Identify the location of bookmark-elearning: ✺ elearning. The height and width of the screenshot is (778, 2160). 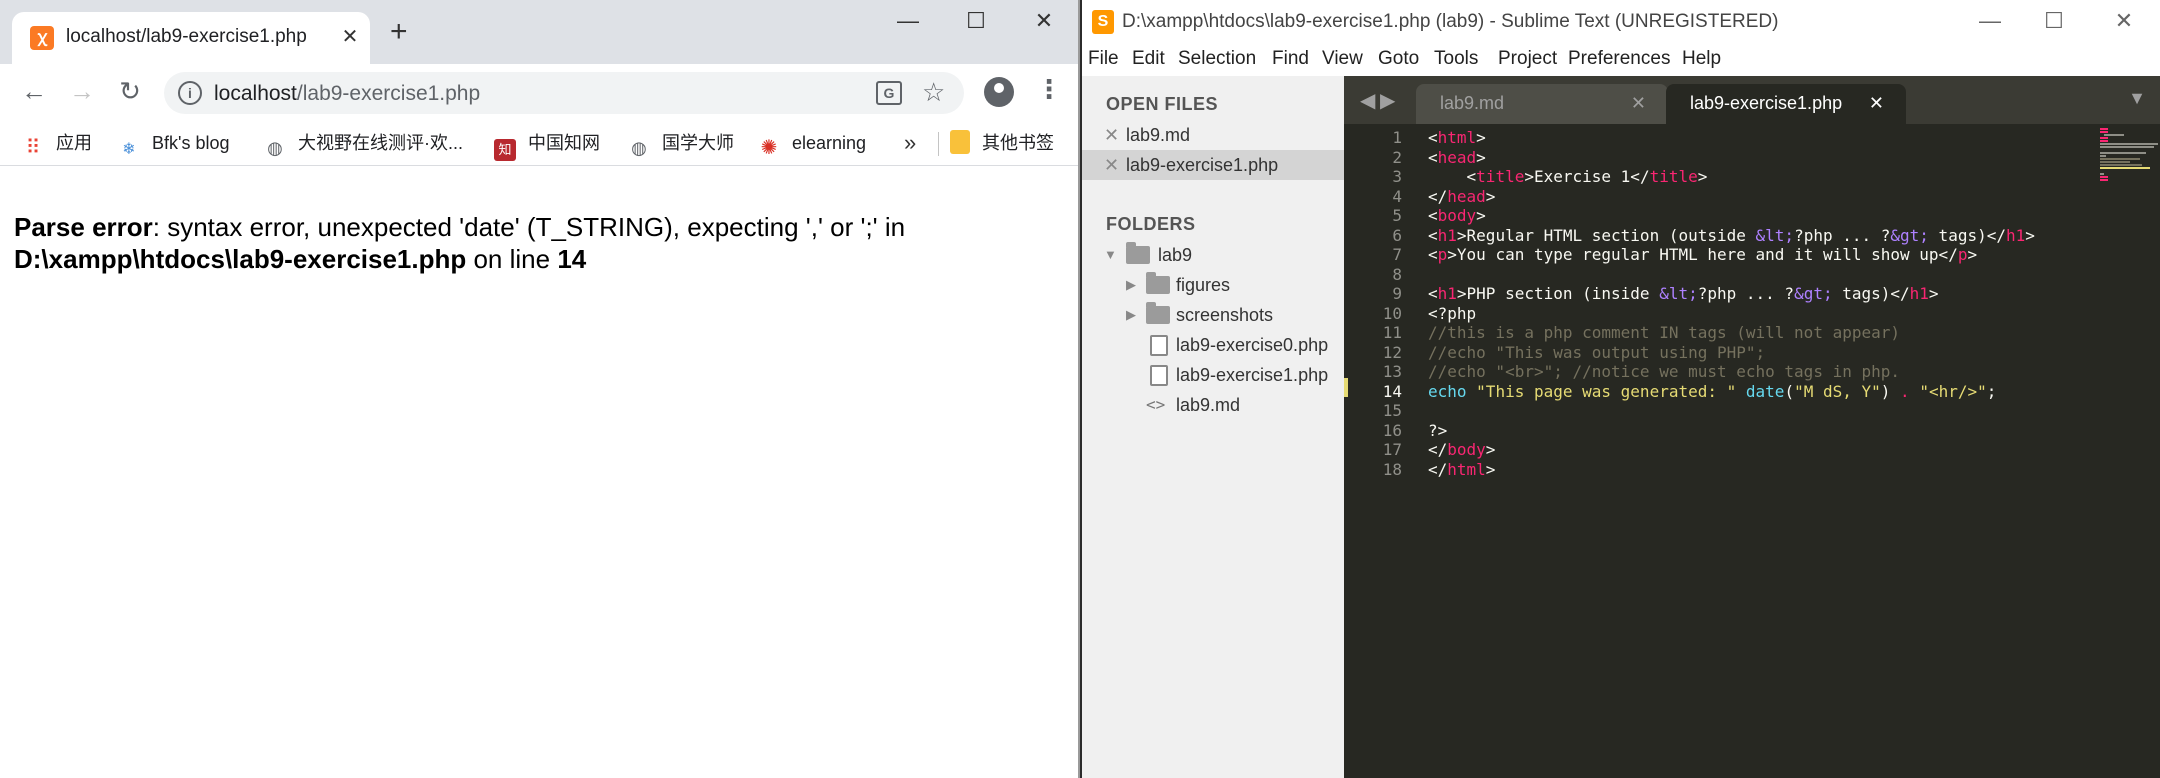
(812, 144).